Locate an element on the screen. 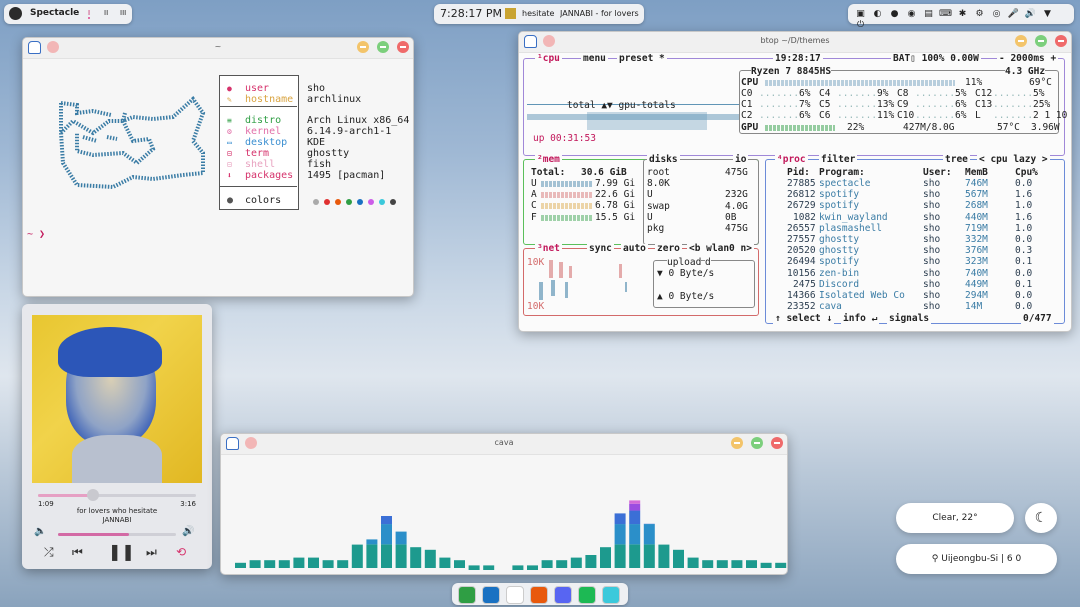  auto-toggle: auto is located at coordinates (634, 249).